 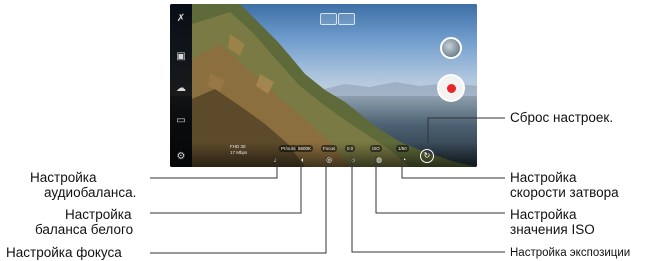 I want to click on callout-reset: Сброс настроек., so click(x=562, y=117).